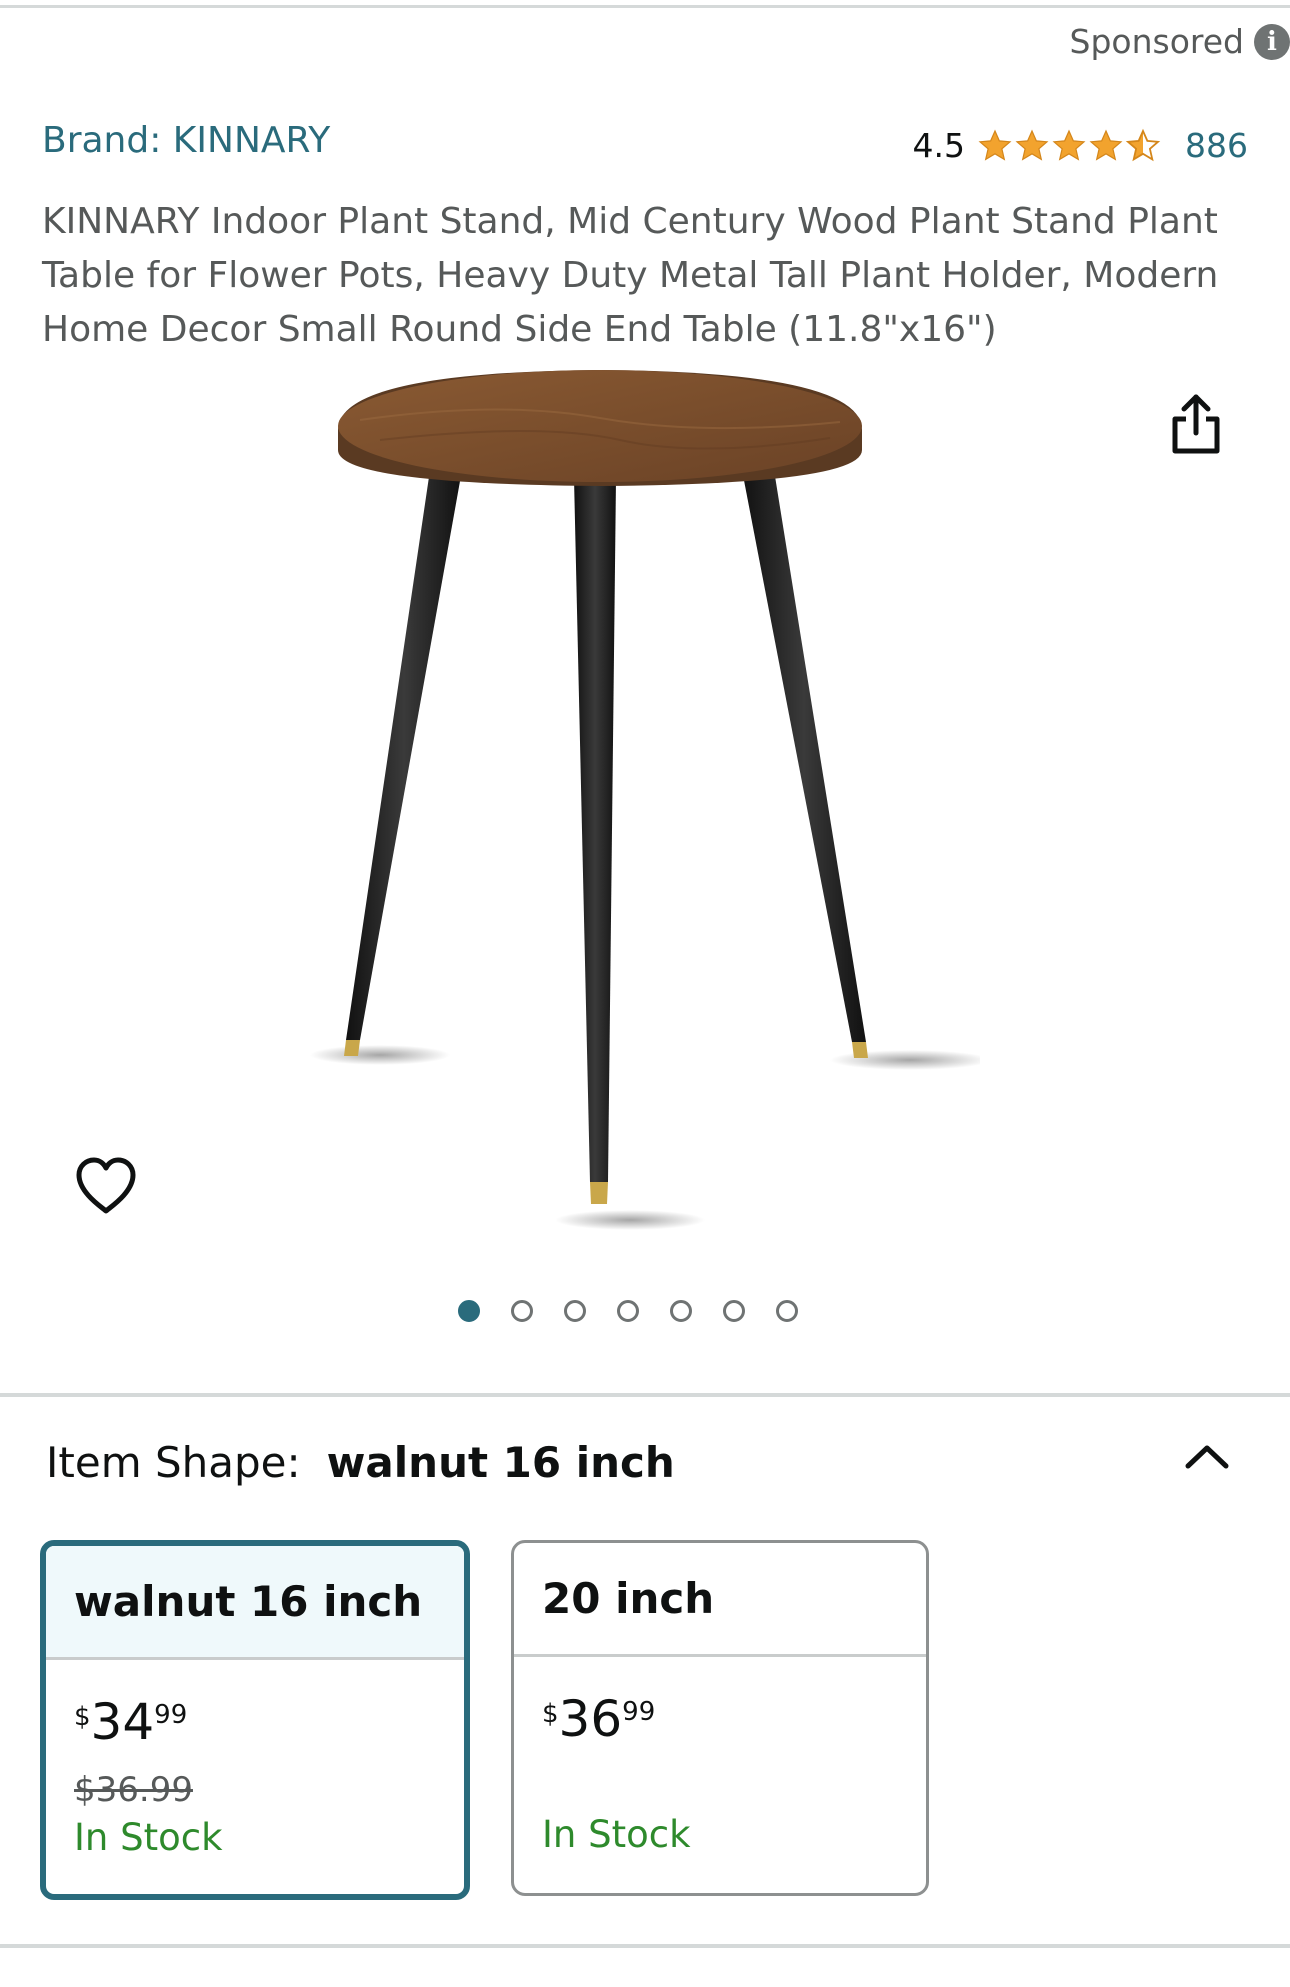  I want to click on option-price: $ 34 99, so click(130, 1722).